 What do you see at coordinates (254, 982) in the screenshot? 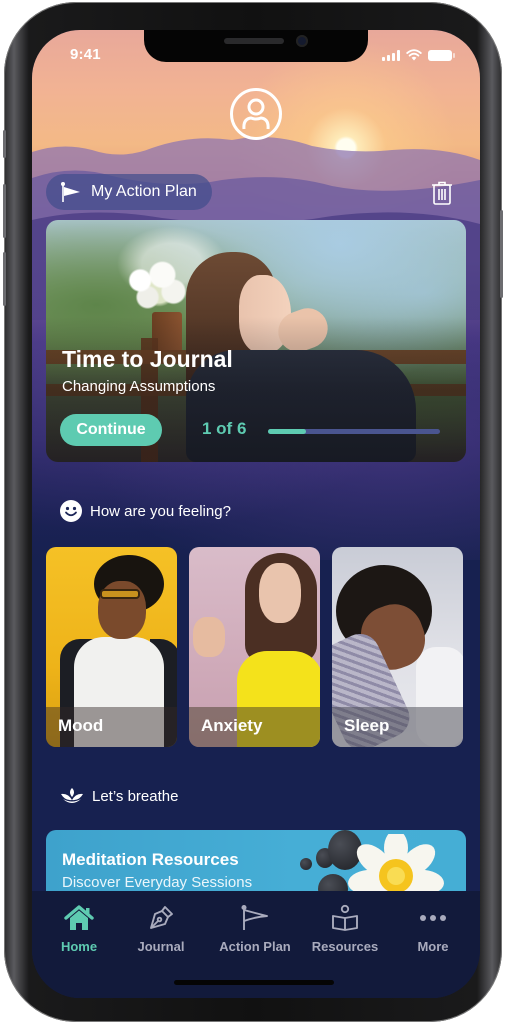
I see `home-indicator` at bounding box center [254, 982].